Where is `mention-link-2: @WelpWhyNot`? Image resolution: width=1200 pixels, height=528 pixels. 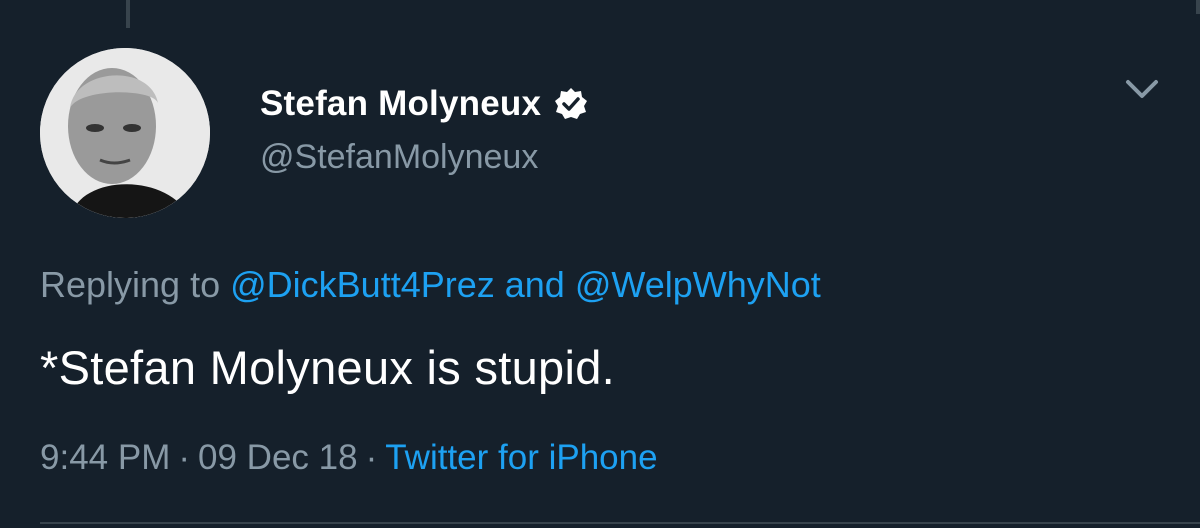 mention-link-2: @WelpWhyNot is located at coordinates (698, 284).